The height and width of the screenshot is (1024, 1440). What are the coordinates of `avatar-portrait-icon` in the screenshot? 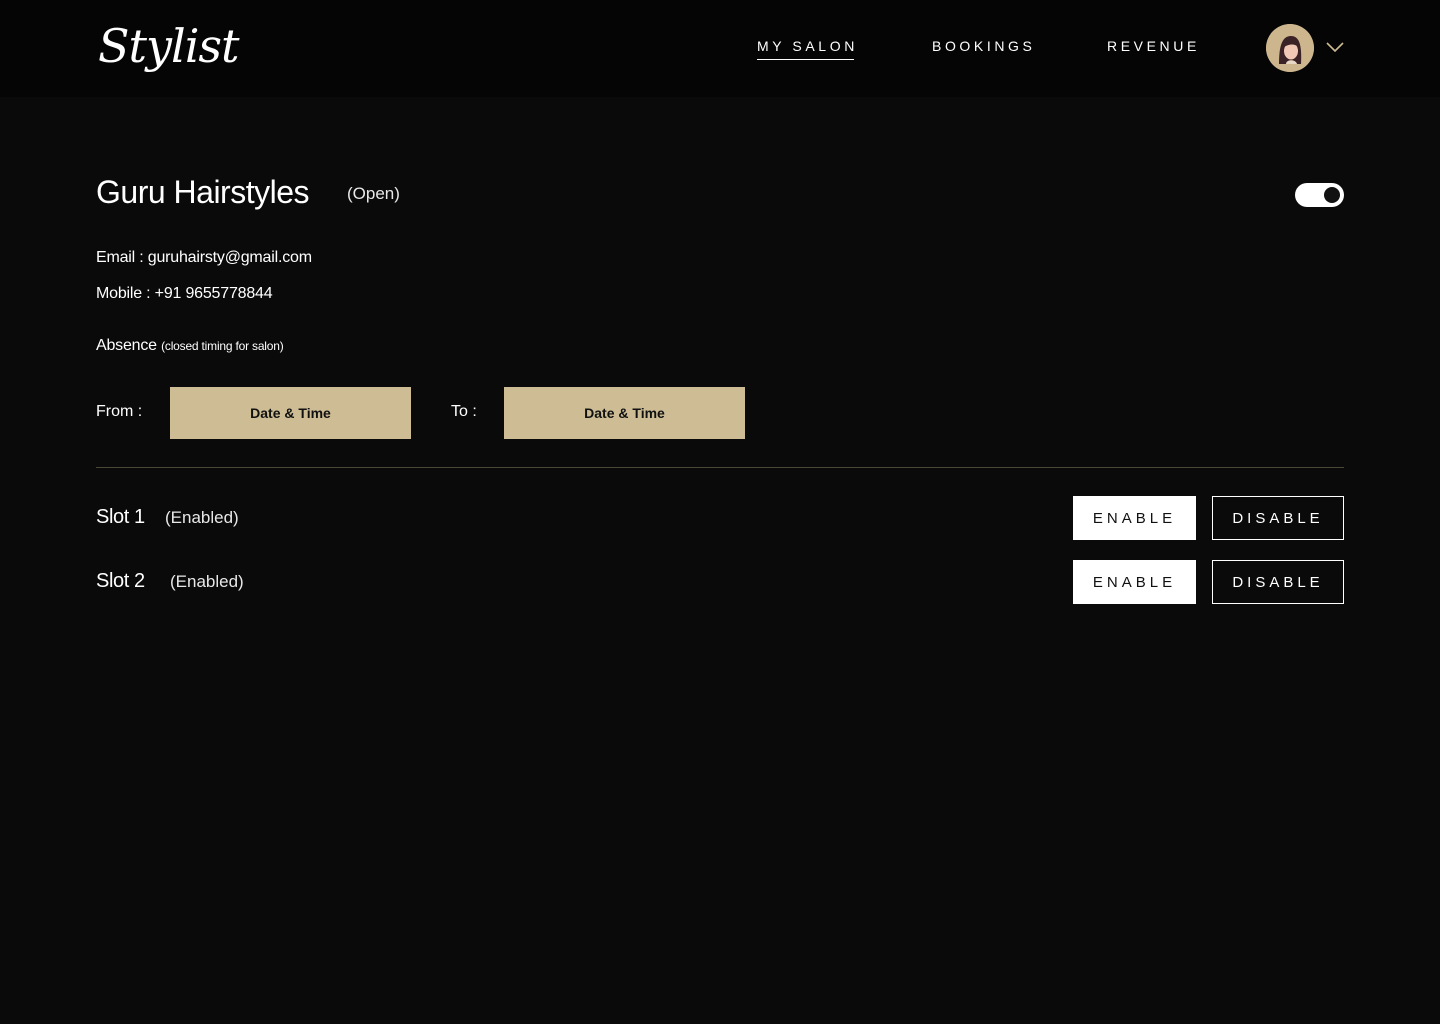 It's located at (1290, 48).